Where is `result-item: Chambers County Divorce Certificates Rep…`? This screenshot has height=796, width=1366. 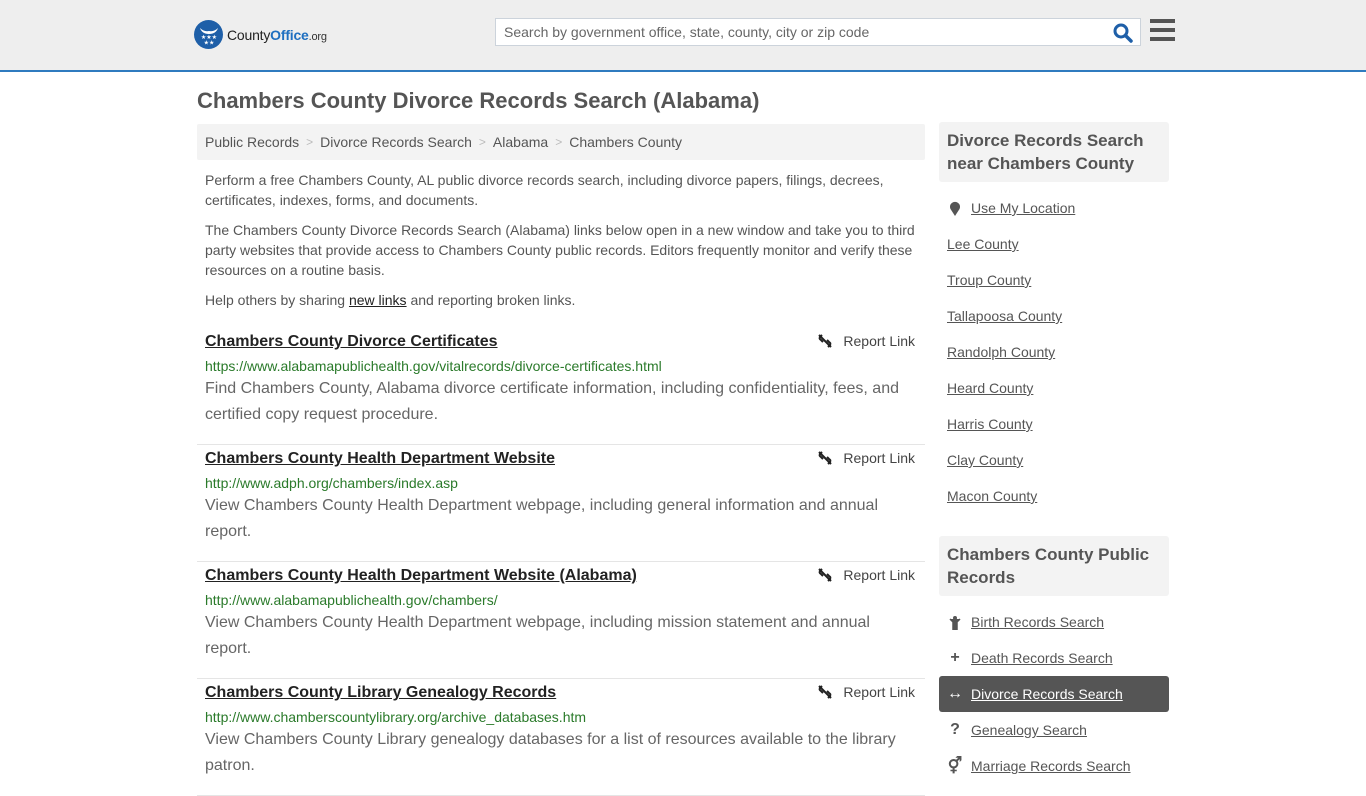
result-item: Chambers County Divorce Certificates Rep… is located at coordinates (561, 386).